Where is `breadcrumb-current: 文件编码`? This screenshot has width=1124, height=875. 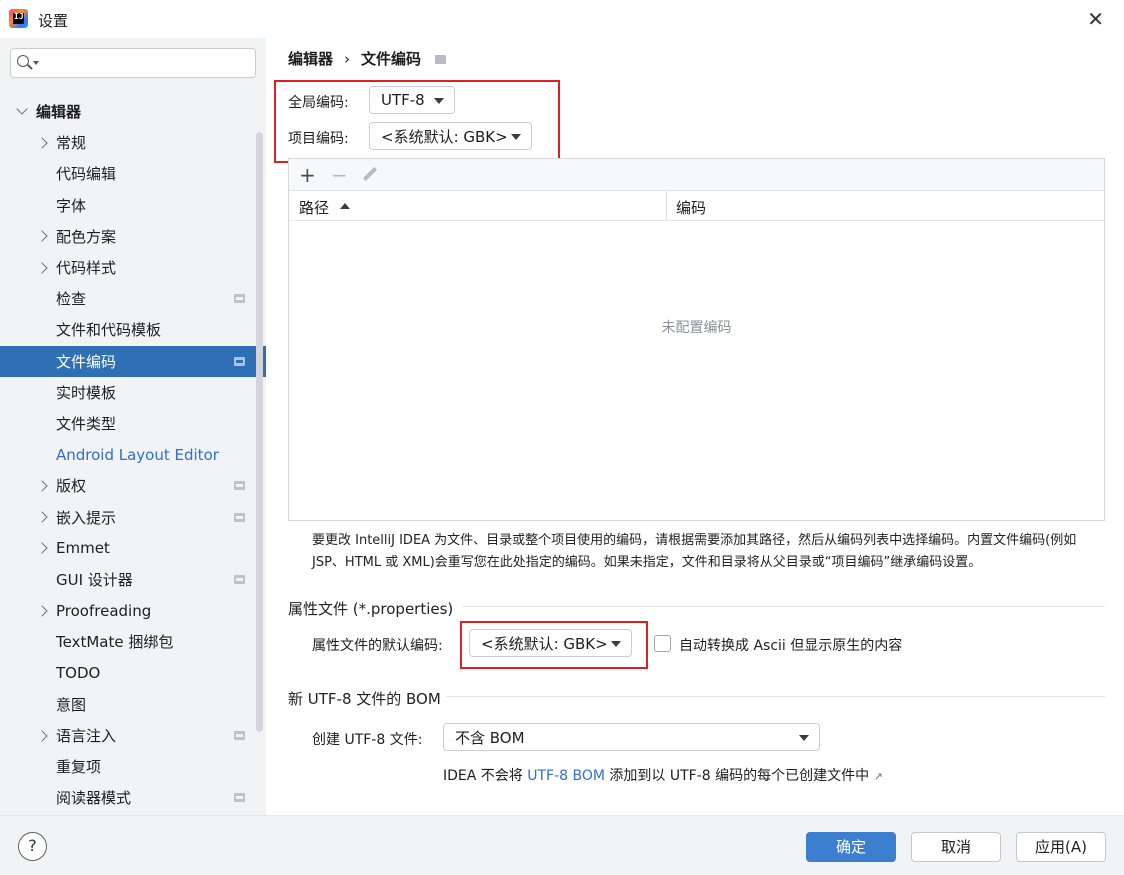 breadcrumb-current: 文件编码 is located at coordinates (391, 59).